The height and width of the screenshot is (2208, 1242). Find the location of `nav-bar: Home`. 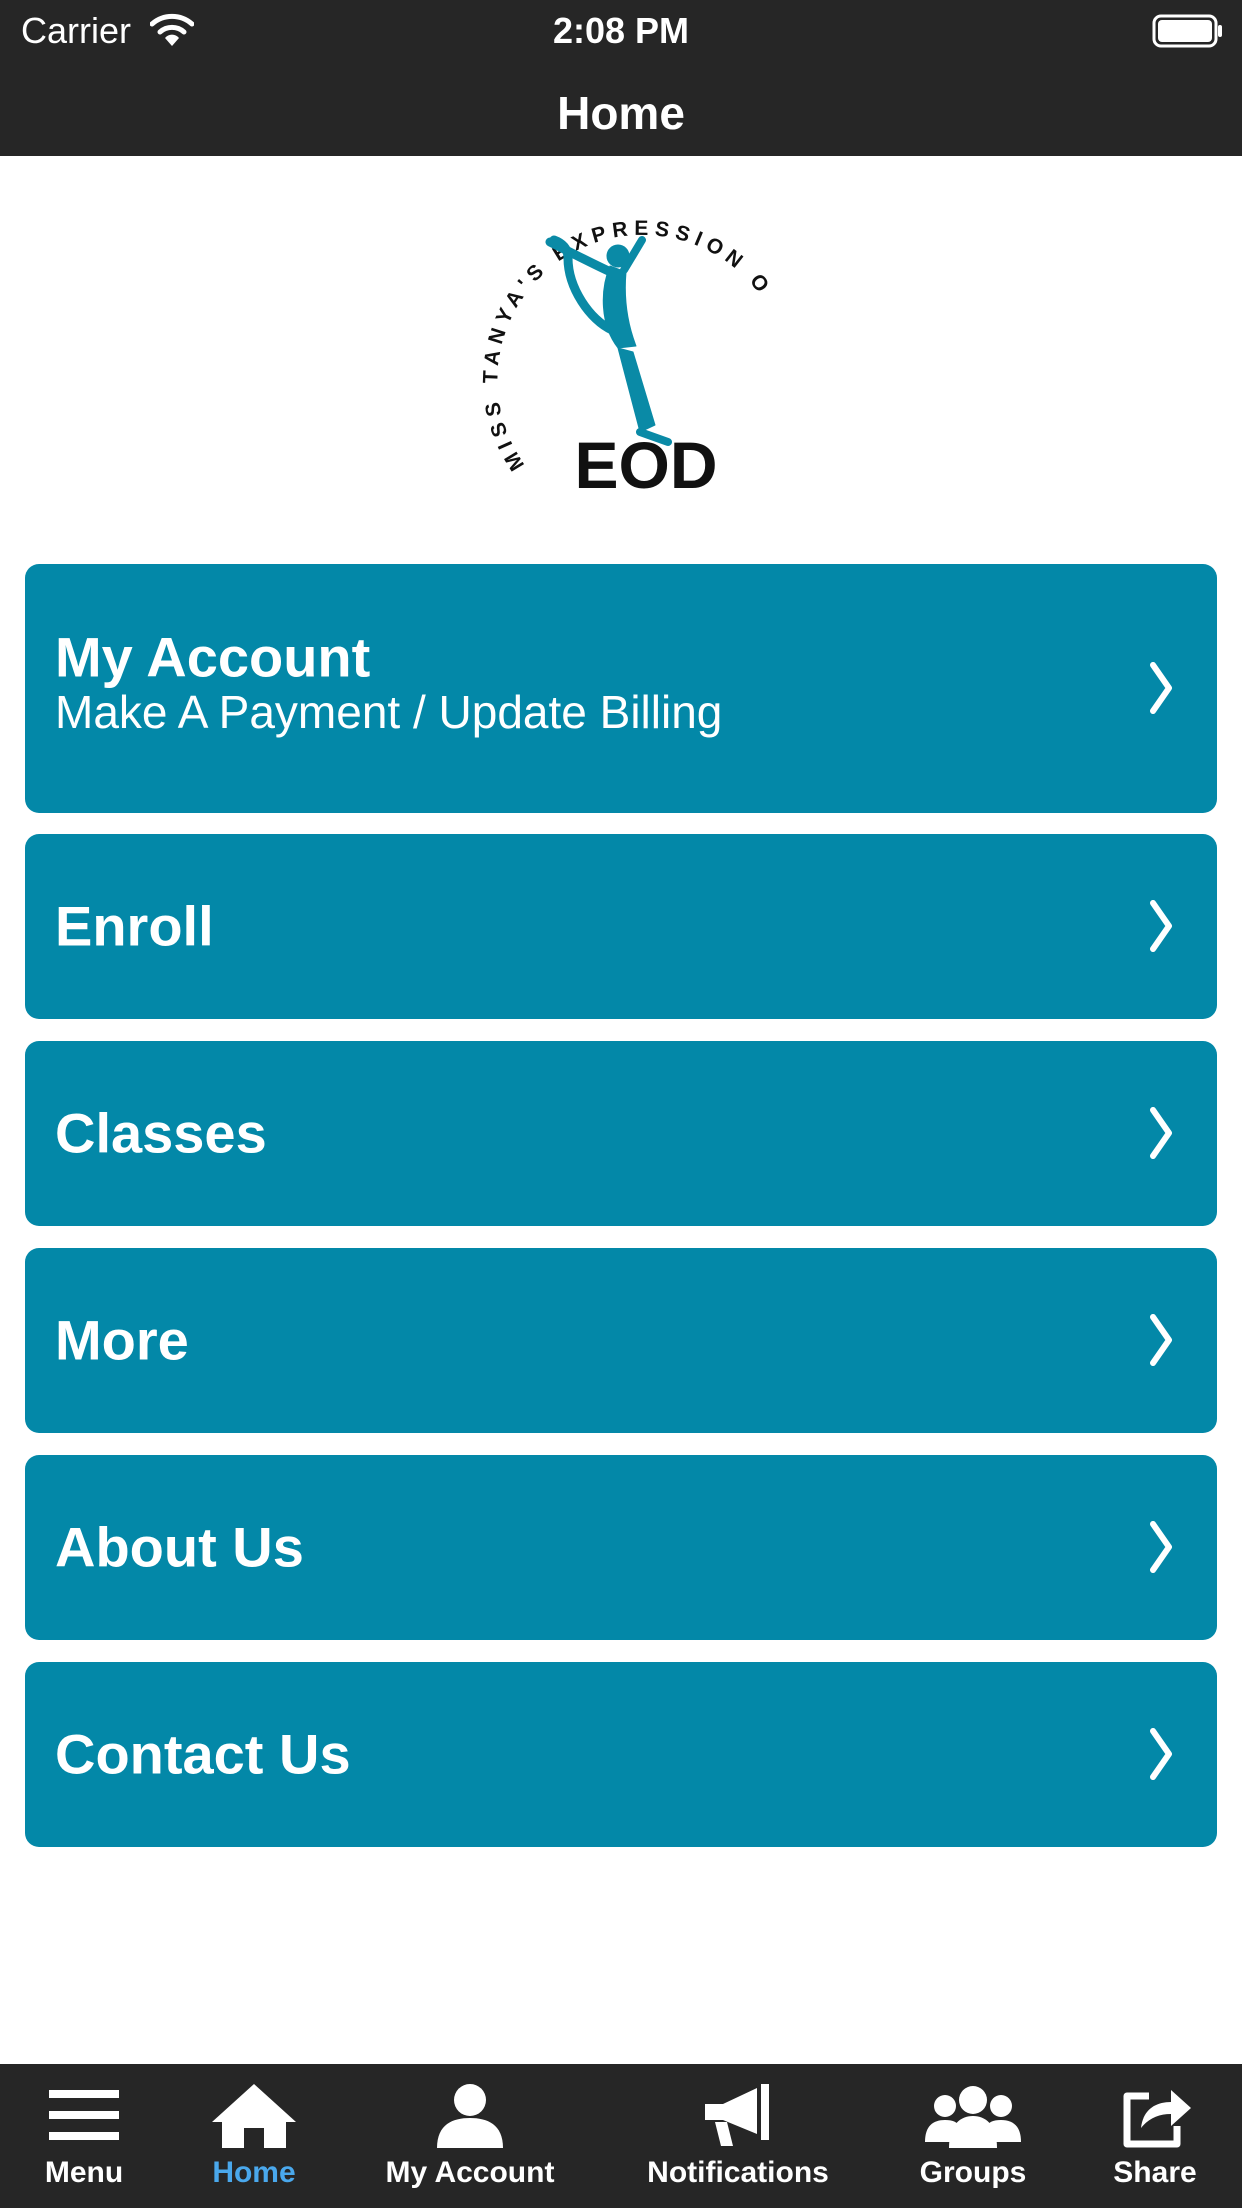

nav-bar: Home is located at coordinates (621, 109).